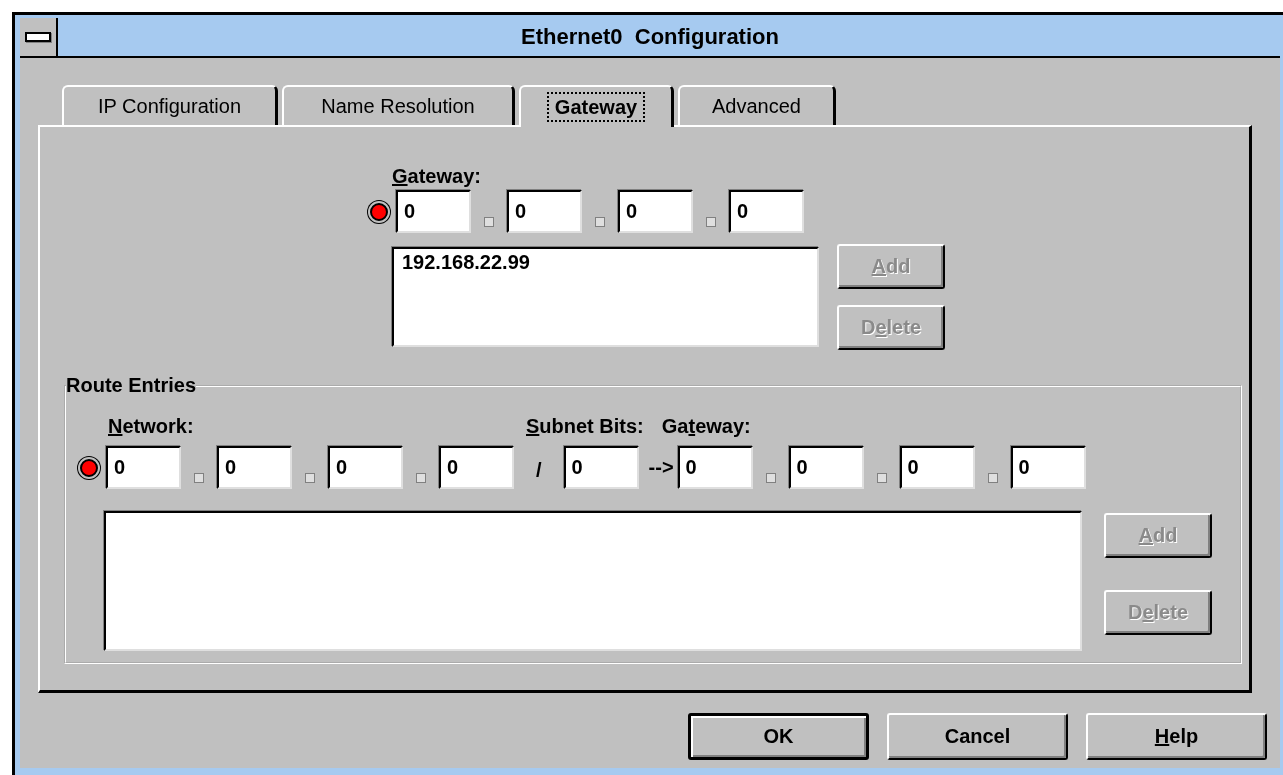  I want to click on list-item: 192.168.22.99, so click(605, 262).